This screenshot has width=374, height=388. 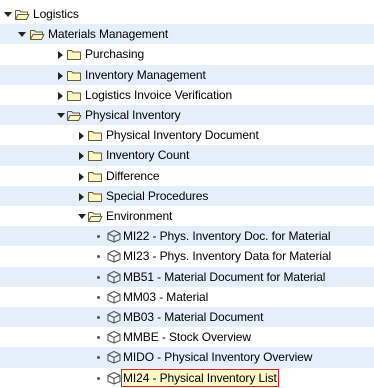 I want to click on tree-node-physical-inventory-document: Physical Inventory Document, so click(x=187, y=135).